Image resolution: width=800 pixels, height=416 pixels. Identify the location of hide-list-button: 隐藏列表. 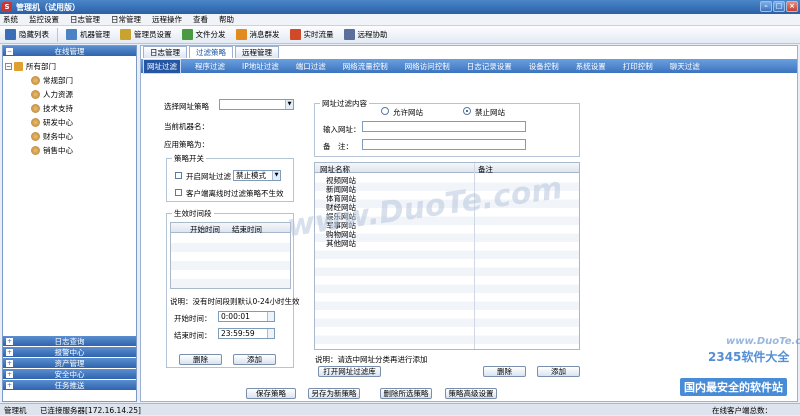
(27, 34).